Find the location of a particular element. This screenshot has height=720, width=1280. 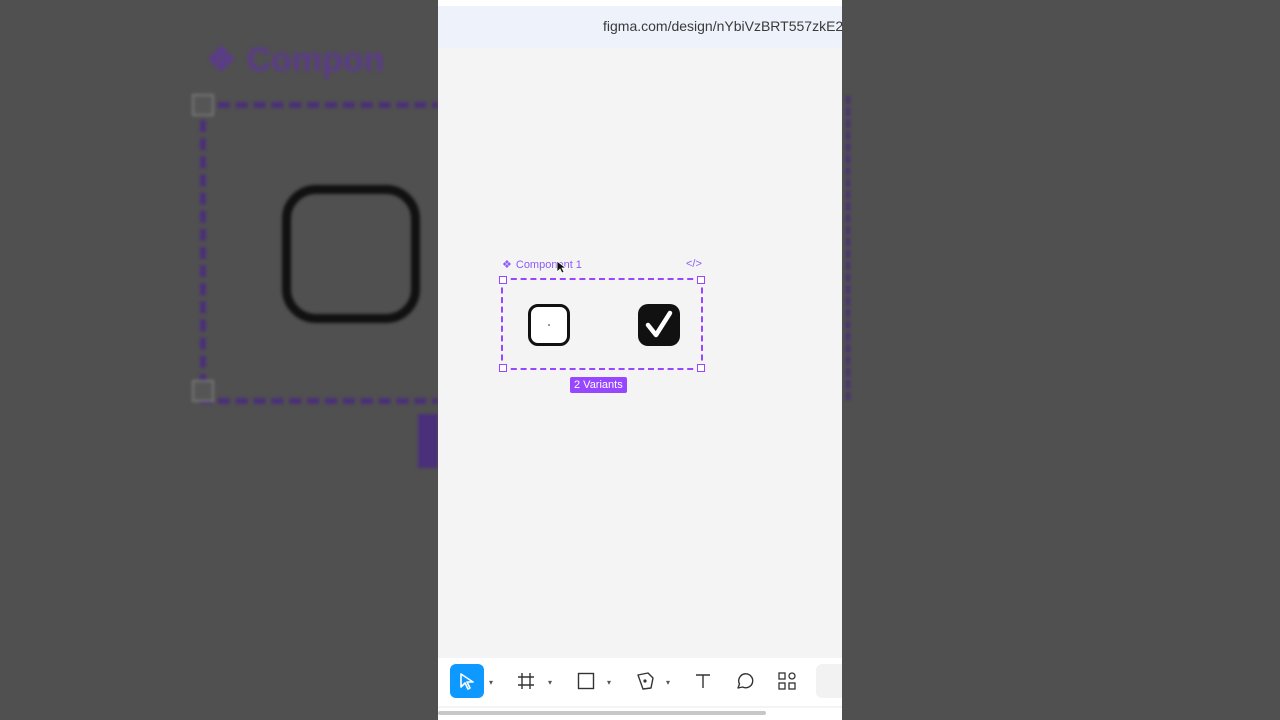

rectangle-icon is located at coordinates (586, 681).